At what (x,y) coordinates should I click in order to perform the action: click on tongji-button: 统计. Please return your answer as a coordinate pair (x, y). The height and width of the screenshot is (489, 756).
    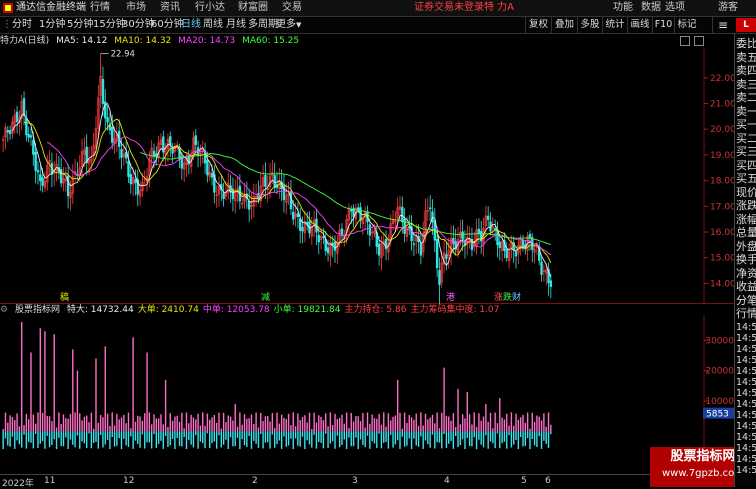
    Looking at the image, I should click on (614, 25).